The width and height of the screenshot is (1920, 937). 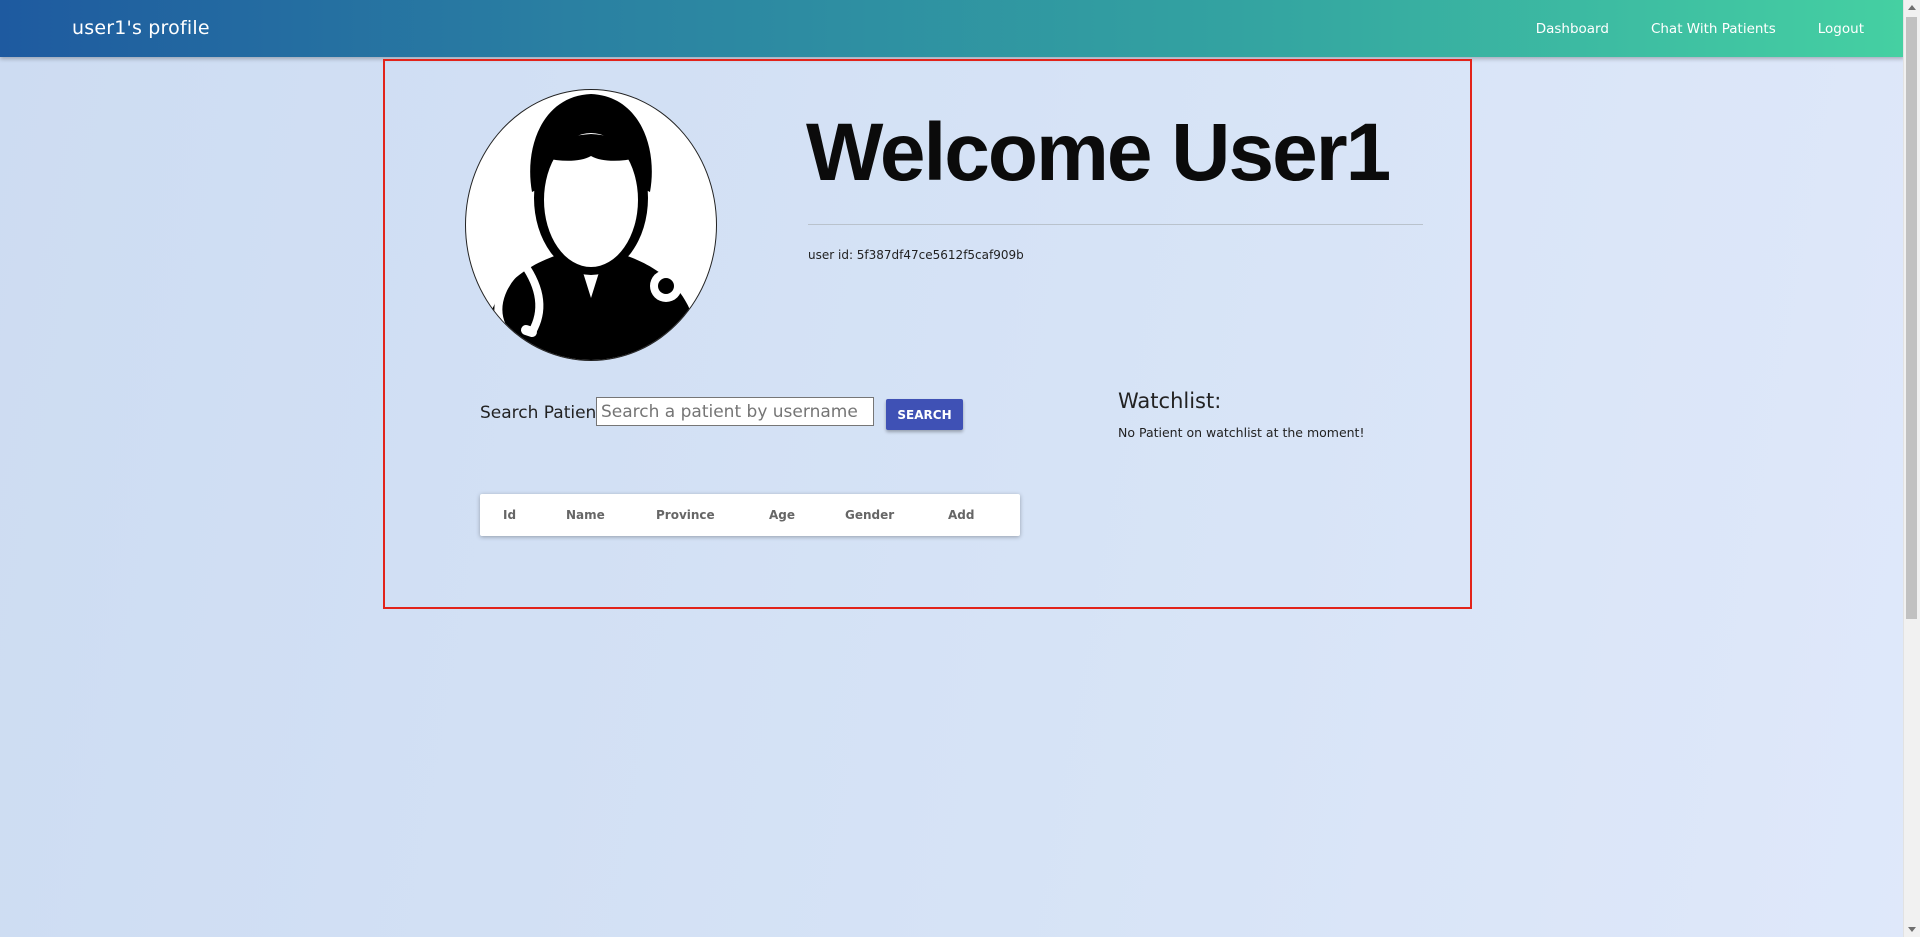 What do you see at coordinates (1098, 152) in the screenshot?
I see `page-title: Welcome User1` at bounding box center [1098, 152].